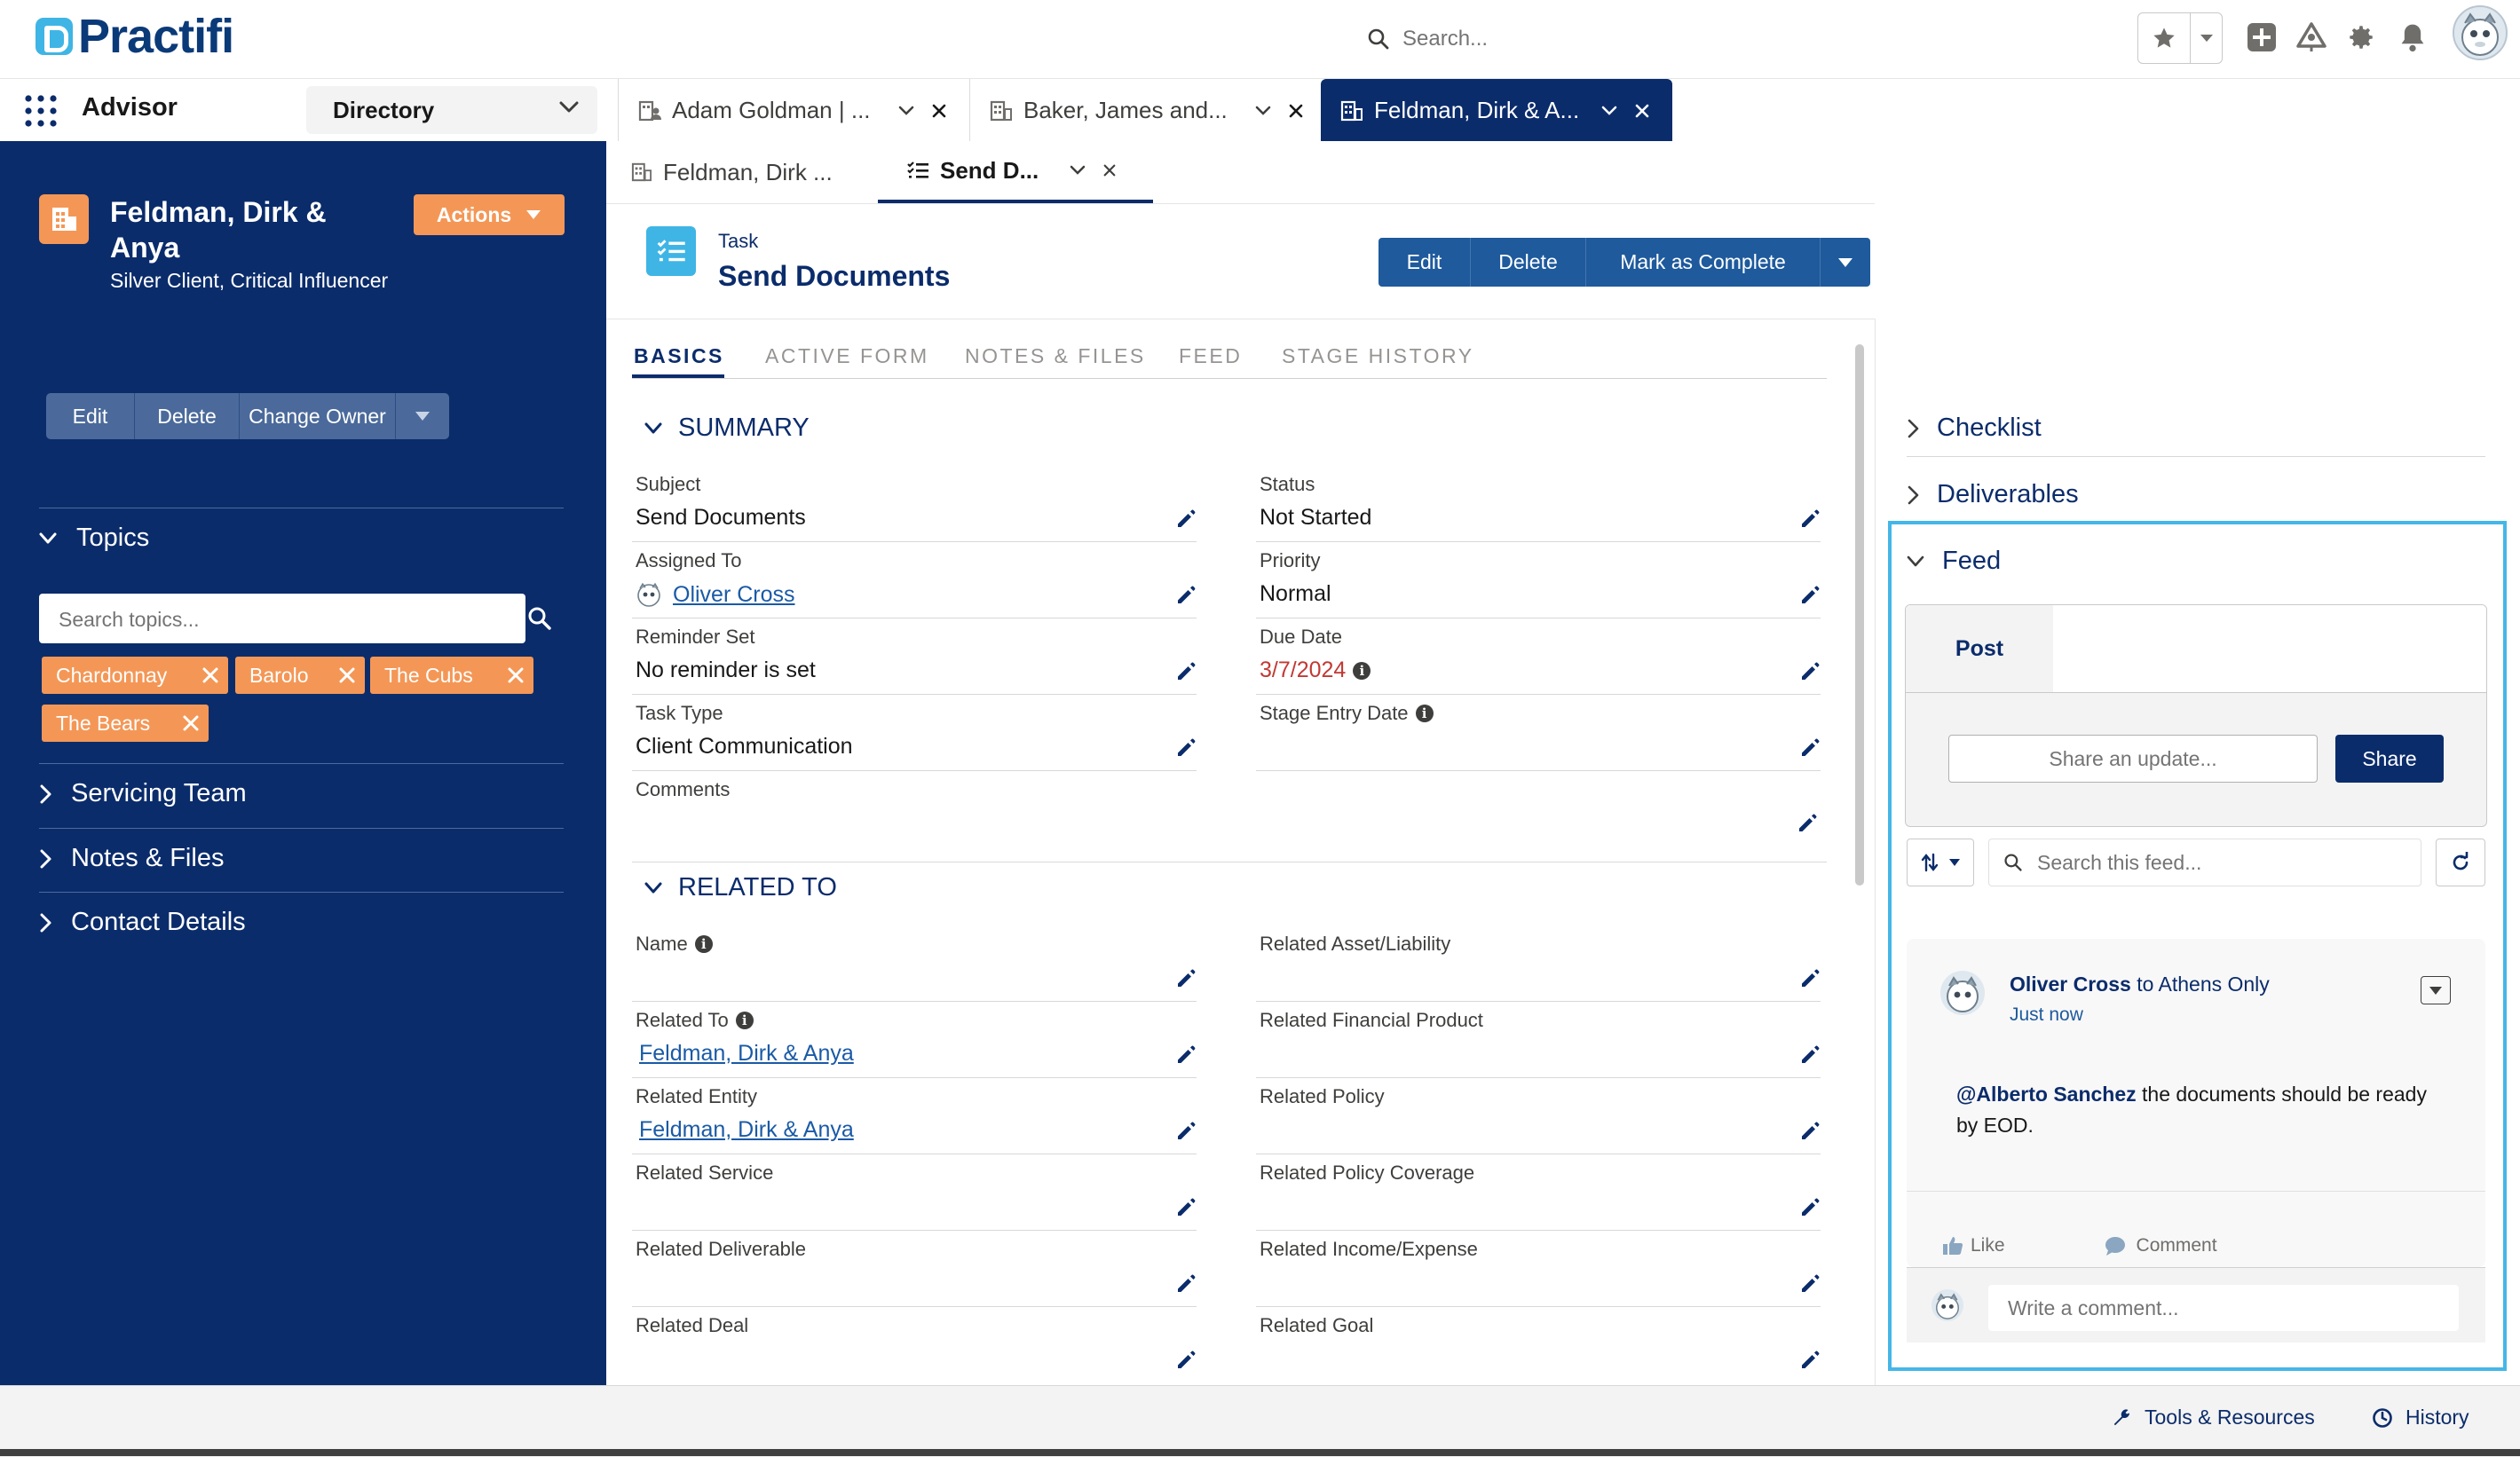 Image resolution: width=2520 pixels, height=1457 pixels. What do you see at coordinates (2214, 984) in the screenshot?
I see `group-link: Athens Only` at bounding box center [2214, 984].